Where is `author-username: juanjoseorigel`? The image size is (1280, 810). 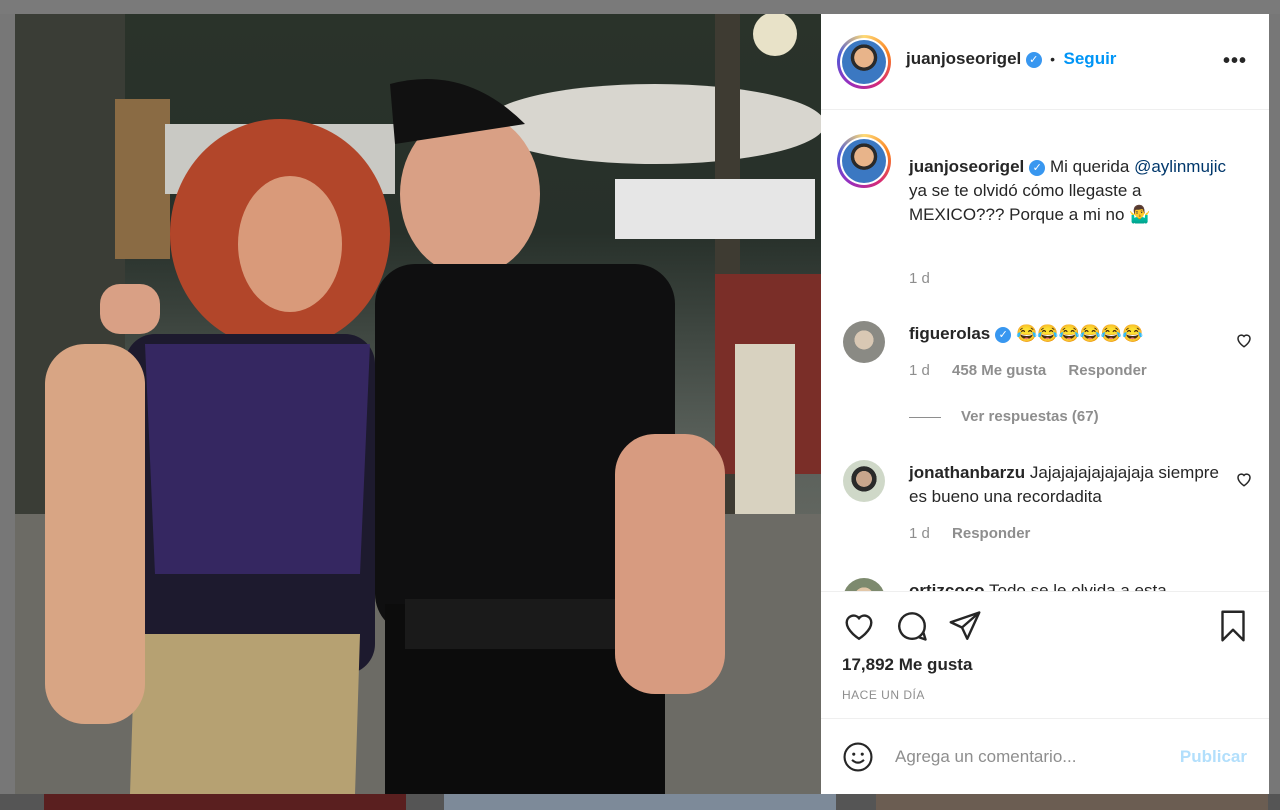
author-username: juanjoseorigel is located at coordinates (963, 58).